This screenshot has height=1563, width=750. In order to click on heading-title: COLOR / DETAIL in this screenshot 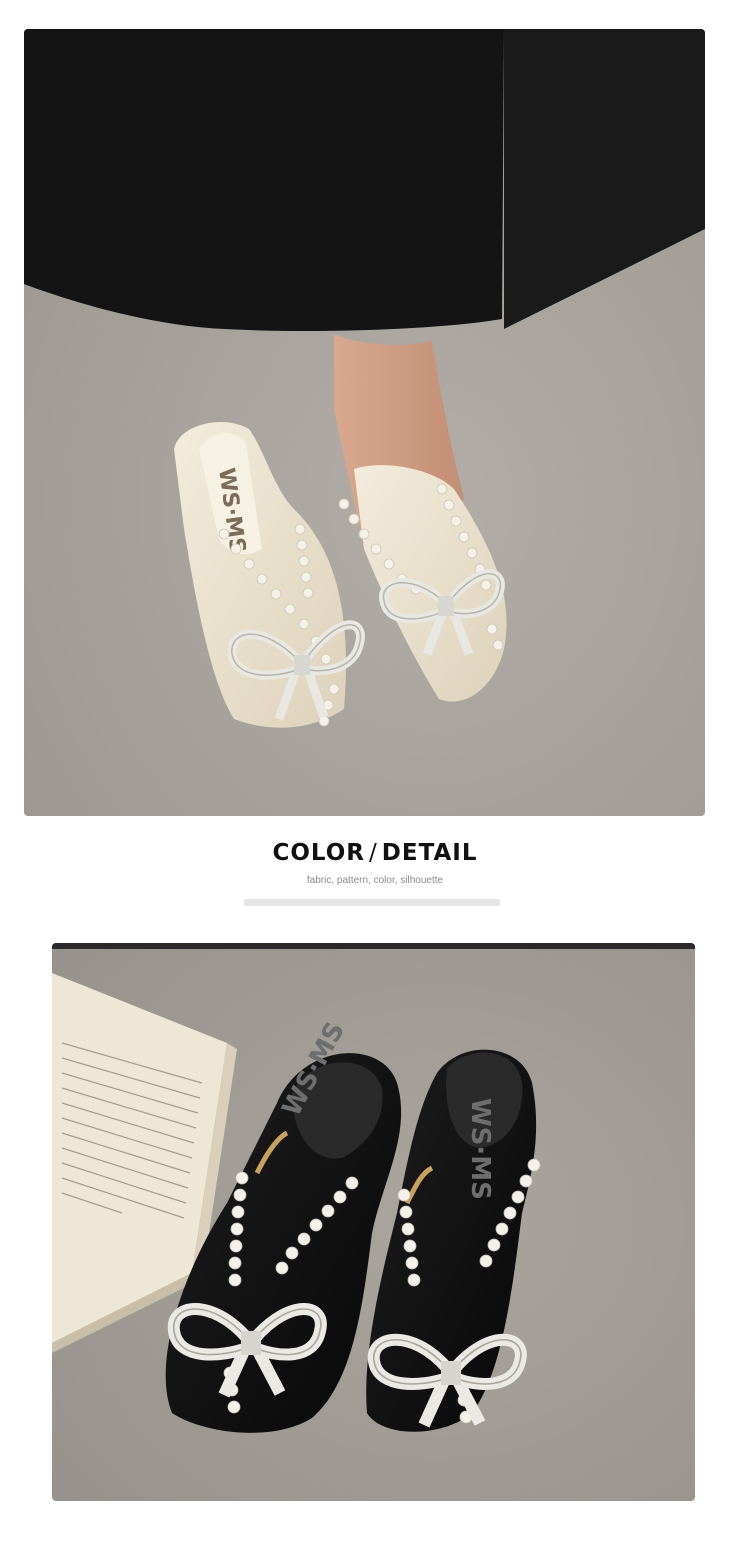, I will do `click(375, 853)`.